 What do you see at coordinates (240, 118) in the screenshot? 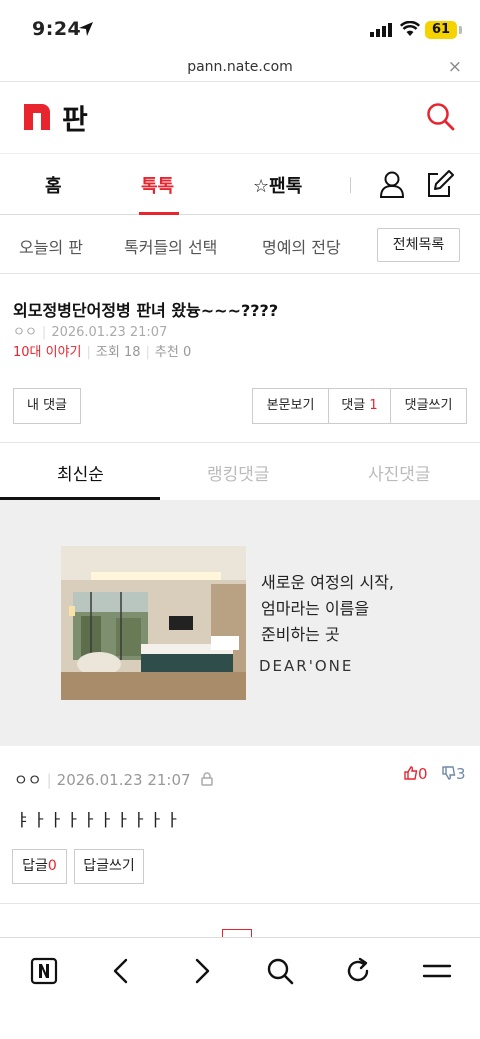
I see `site-header: 판` at bounding box center [240, 118].